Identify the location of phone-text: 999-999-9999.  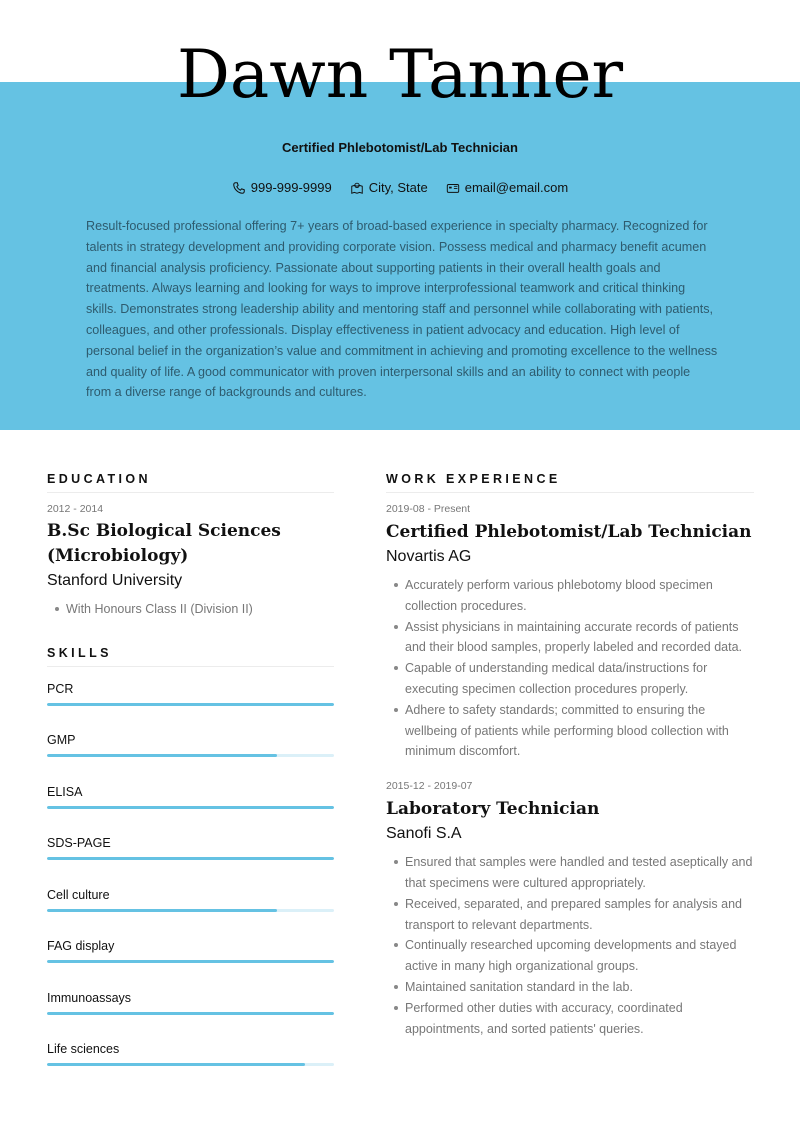
(291, 187).